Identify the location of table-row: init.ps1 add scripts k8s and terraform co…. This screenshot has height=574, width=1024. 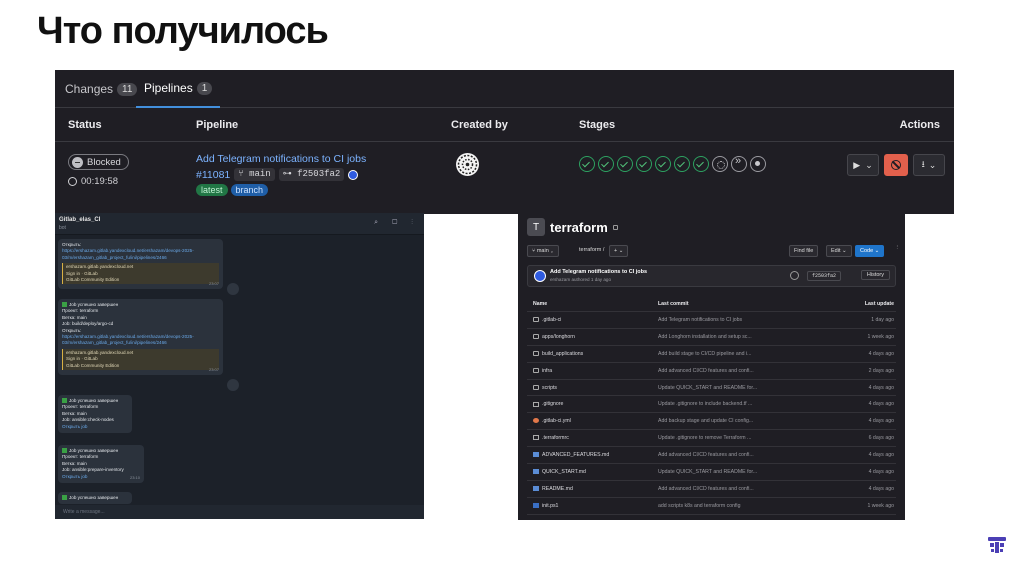
(711, 506).